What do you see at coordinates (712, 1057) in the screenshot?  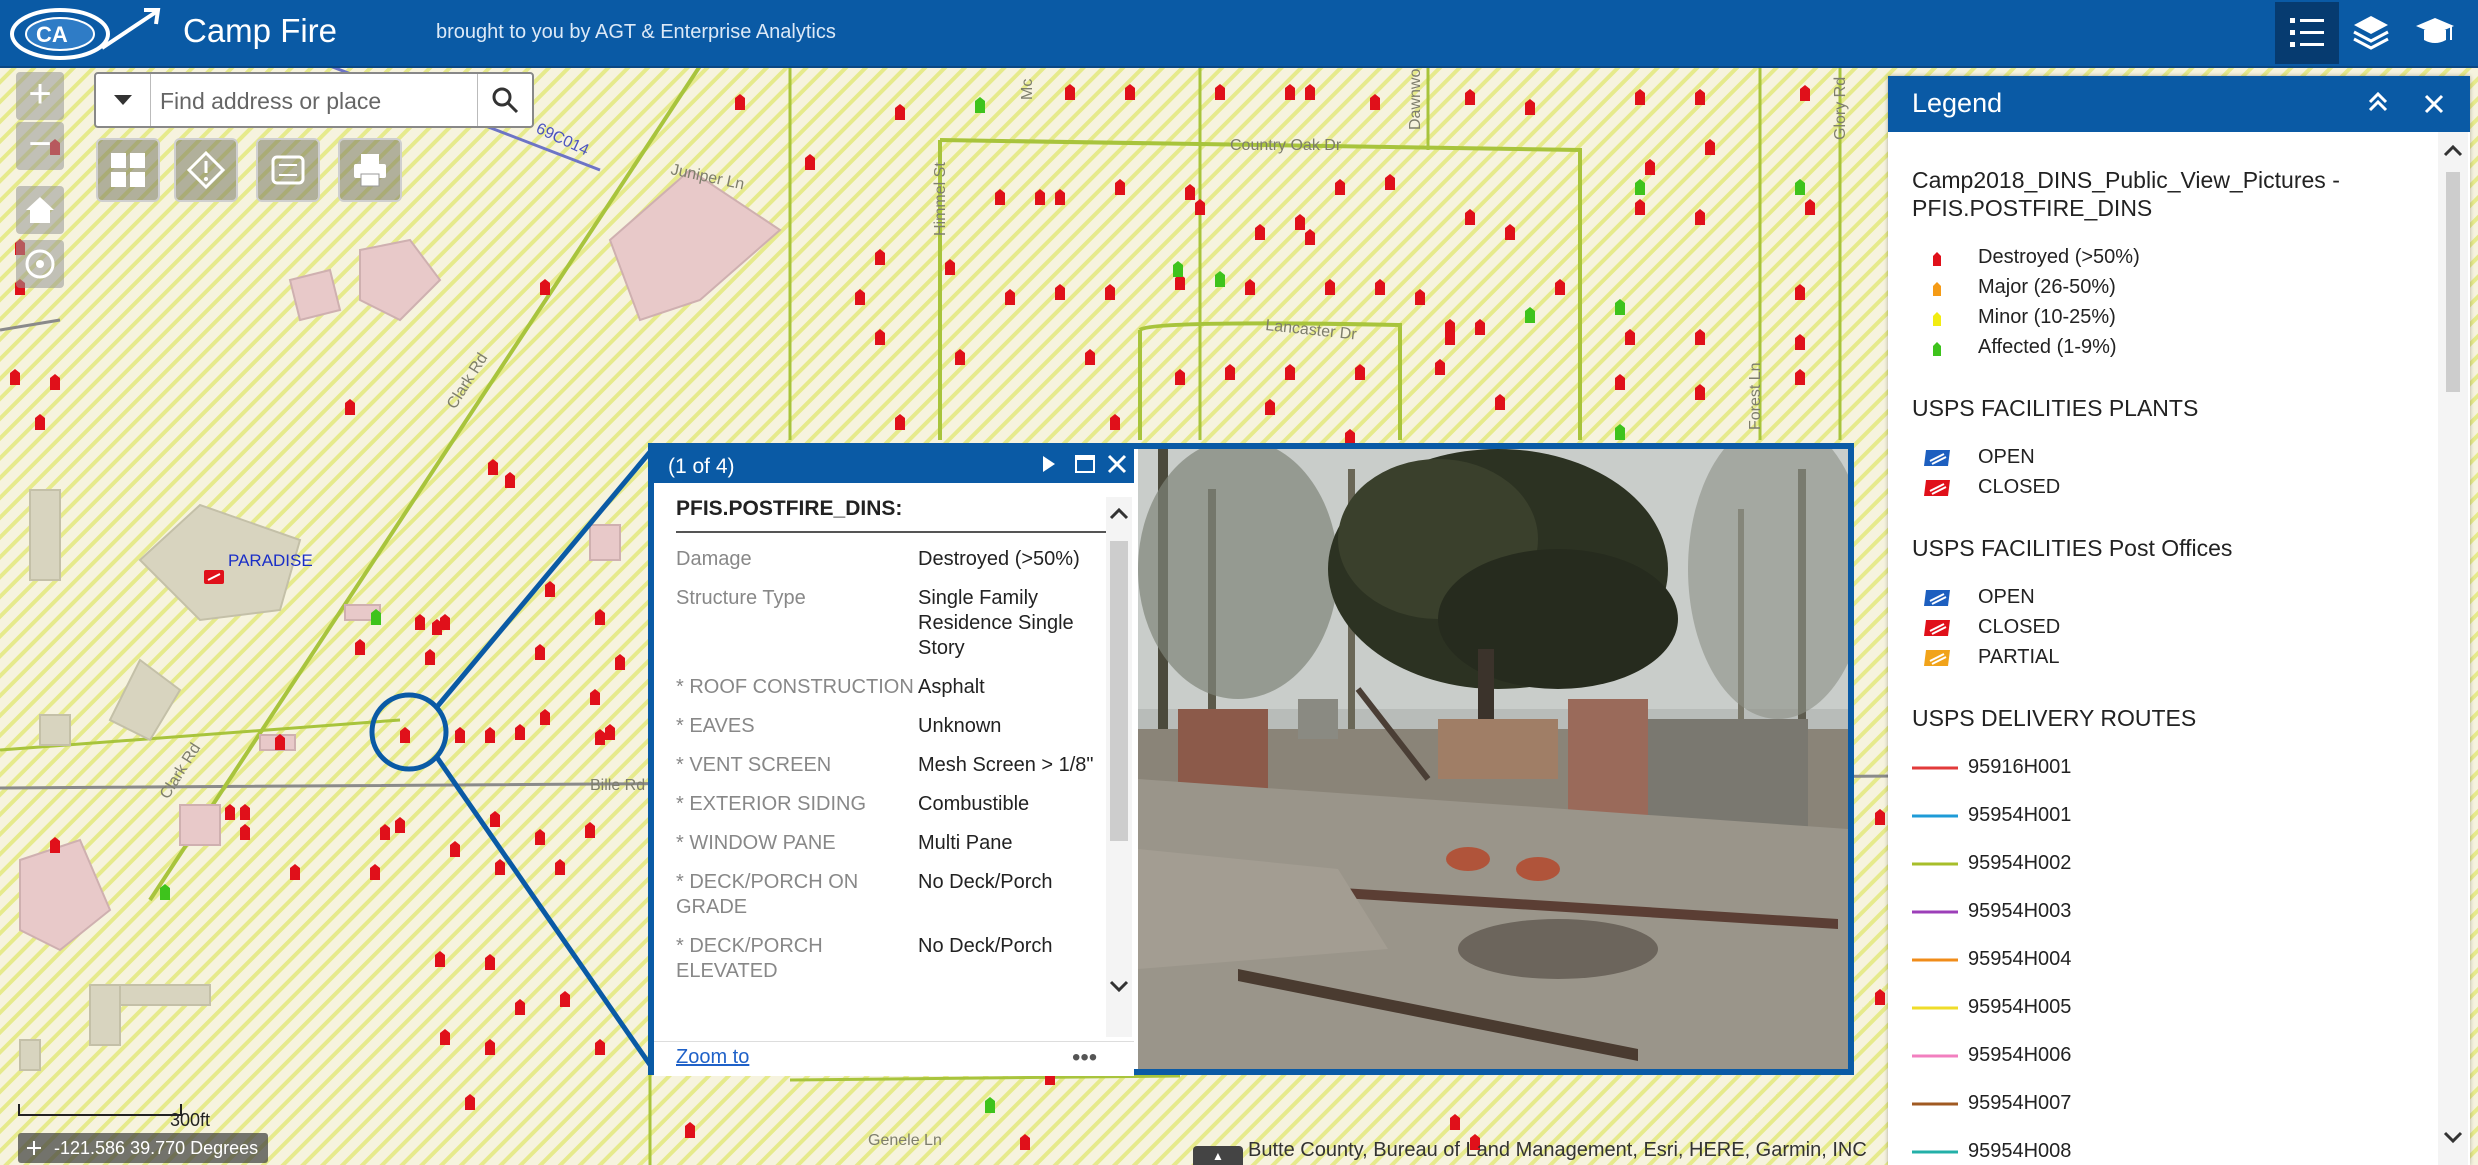 I see `zoom-to-link: Zoom to` at bounding box center [712, 1057].